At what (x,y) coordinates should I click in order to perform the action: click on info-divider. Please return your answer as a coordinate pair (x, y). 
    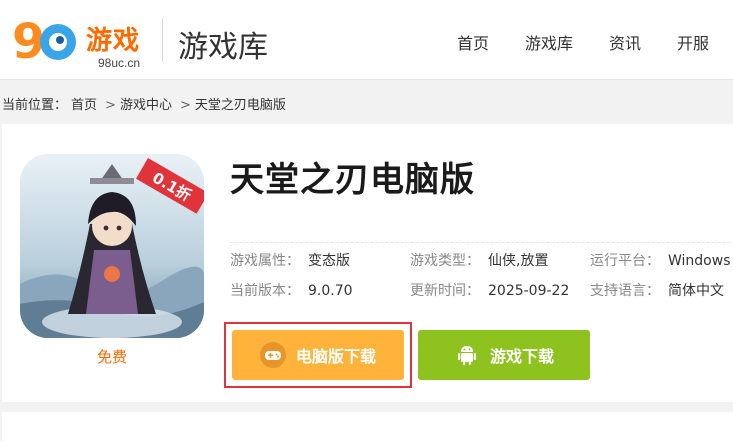
    Looking at the image, I should click on (480, 242).